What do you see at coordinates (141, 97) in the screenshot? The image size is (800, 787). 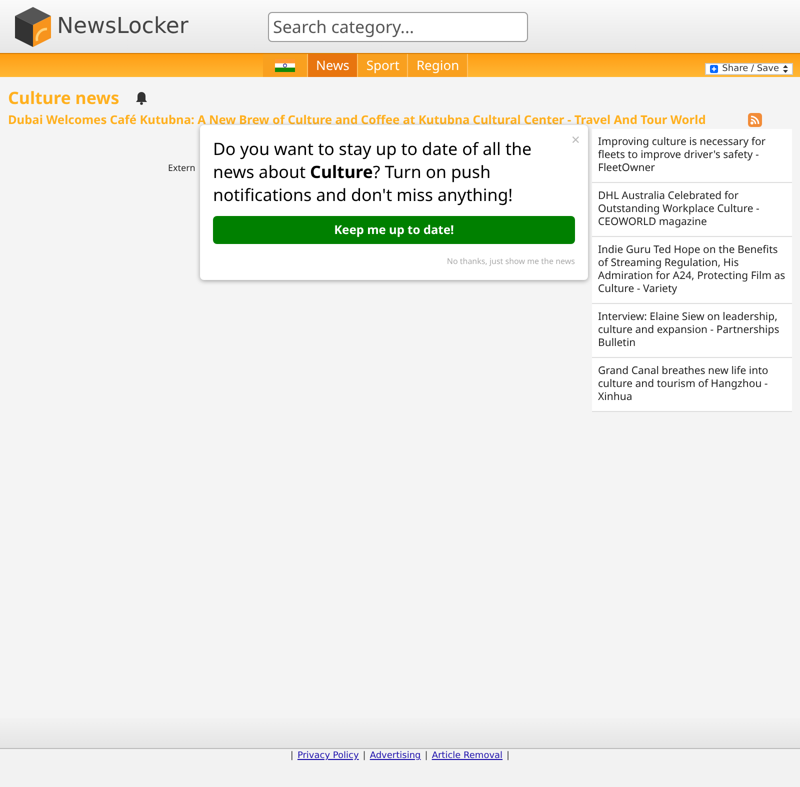 I see `bell-icon` at bounding box center [141, 97].